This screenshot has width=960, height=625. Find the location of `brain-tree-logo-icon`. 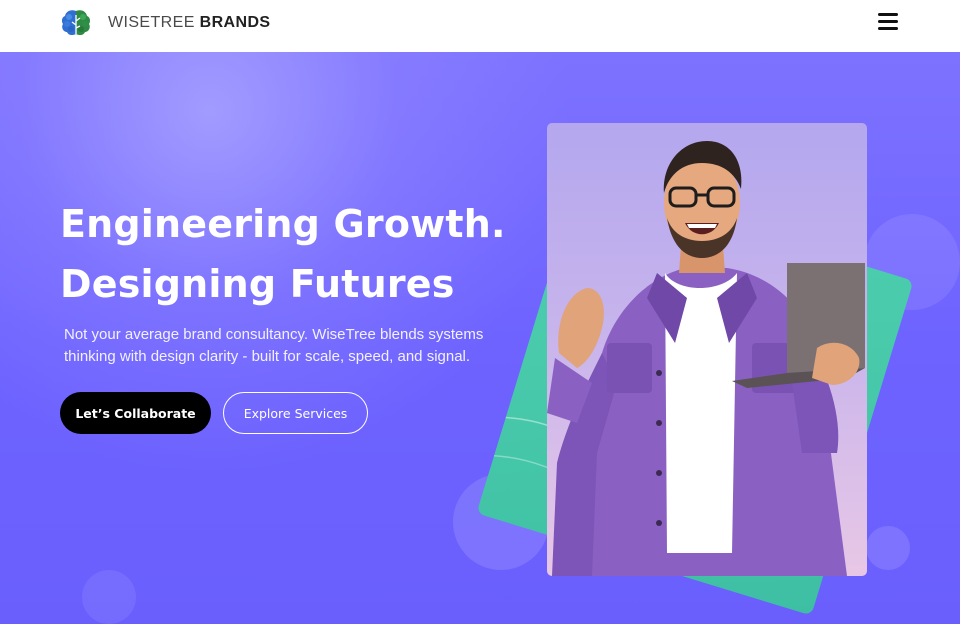

brain-tree-logo-icon is located at coordinates (76, 23).